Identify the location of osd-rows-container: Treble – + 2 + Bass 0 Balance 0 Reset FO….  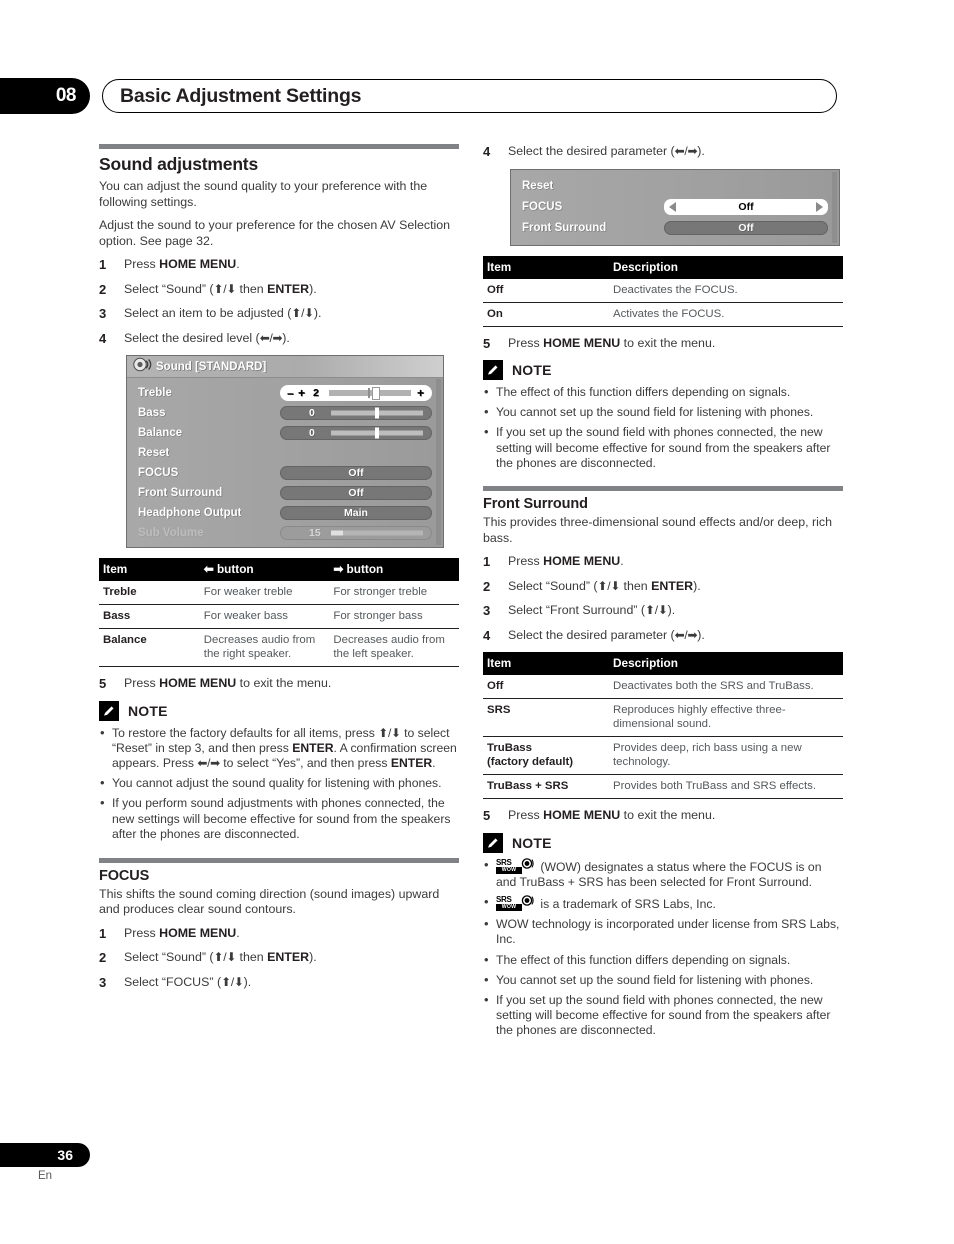
(285, 462).